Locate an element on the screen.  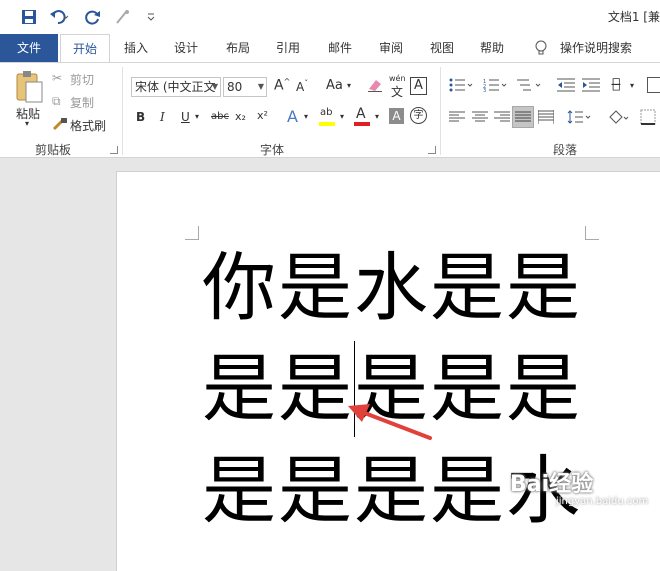
align-center-icon is located at coordinates (480, 118).